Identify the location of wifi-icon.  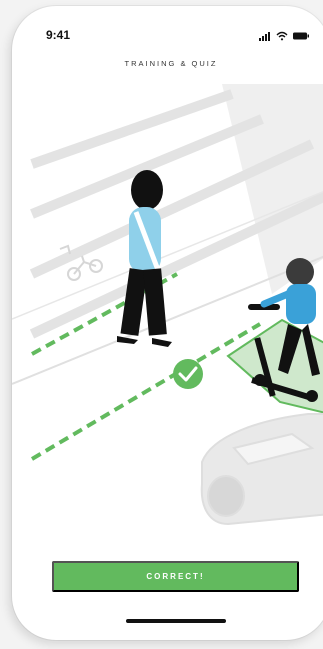
(282, 37).